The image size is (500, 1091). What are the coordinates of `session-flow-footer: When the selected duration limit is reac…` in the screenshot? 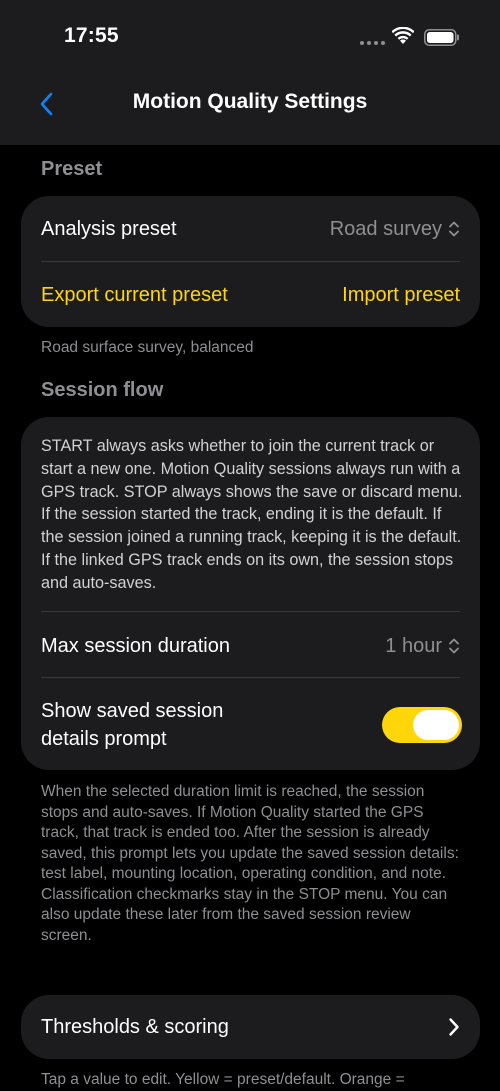 It's located at (250, 863).